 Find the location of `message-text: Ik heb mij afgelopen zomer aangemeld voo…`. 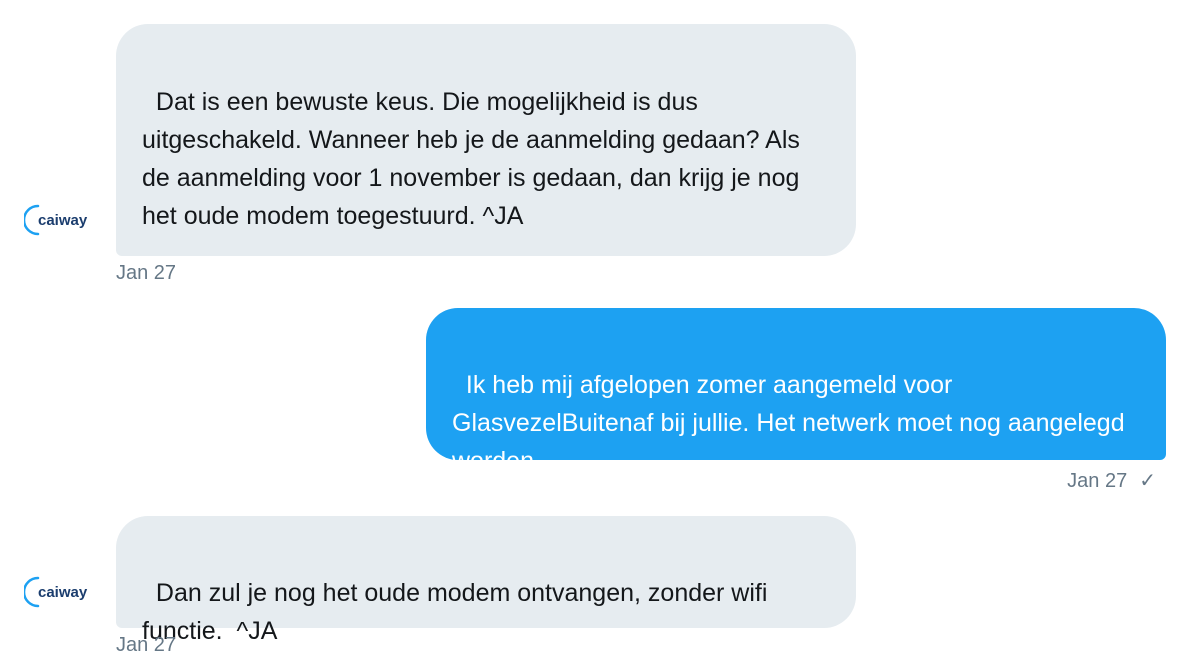

message-text: Ik heb mij afgelopen zomer aangemeld voo… is located at coordinates (792, 423).